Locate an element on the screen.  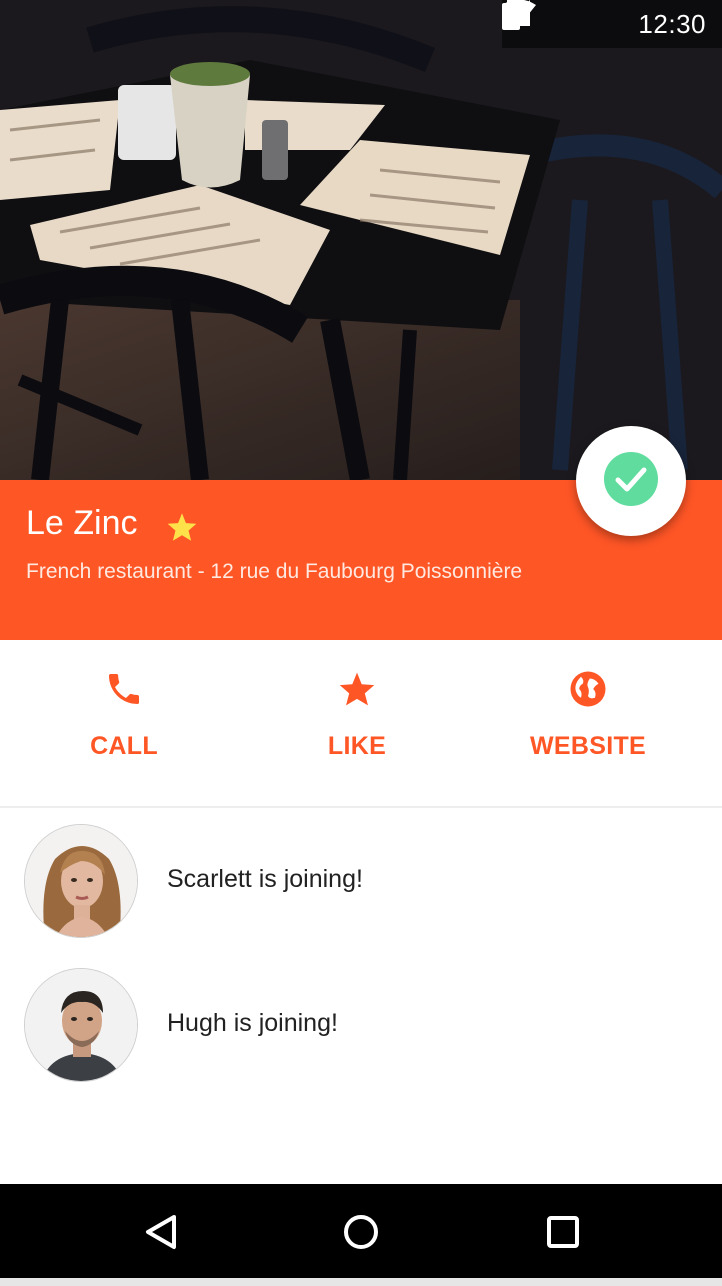
home-icon is located at coordinates (361, 1232).